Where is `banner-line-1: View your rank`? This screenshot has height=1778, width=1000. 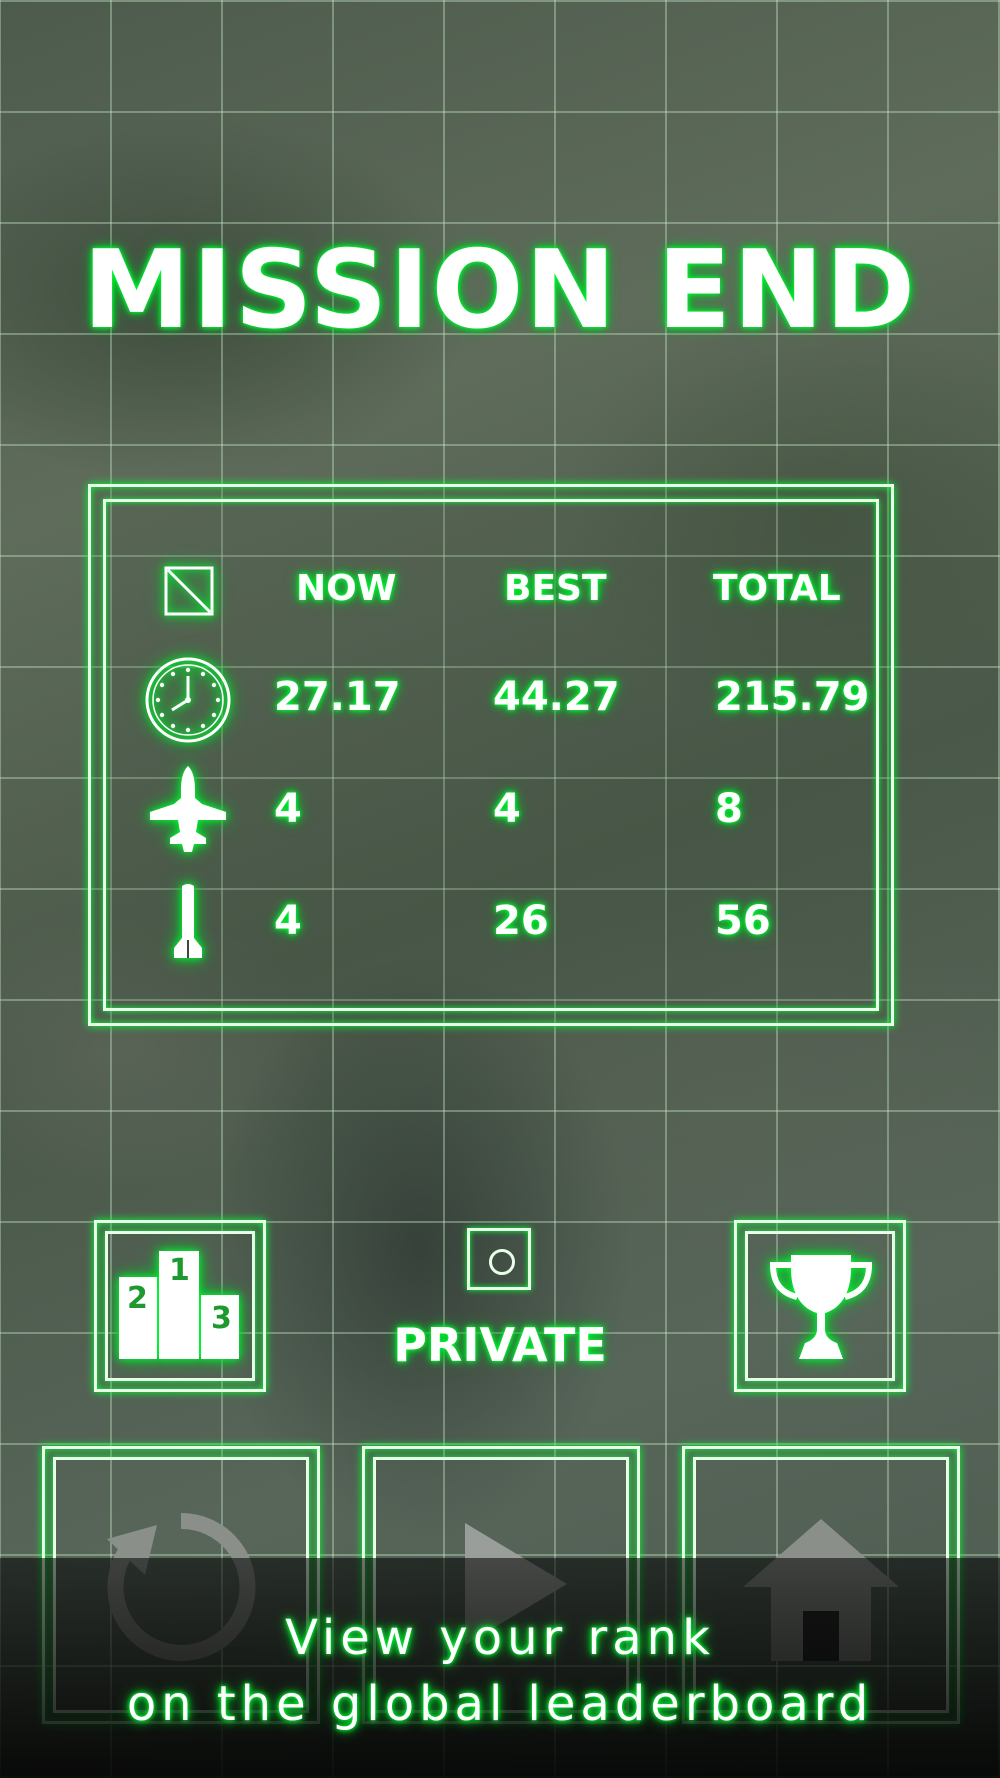 banner-line-1: View your rank is located at coordinates (500, 1638).